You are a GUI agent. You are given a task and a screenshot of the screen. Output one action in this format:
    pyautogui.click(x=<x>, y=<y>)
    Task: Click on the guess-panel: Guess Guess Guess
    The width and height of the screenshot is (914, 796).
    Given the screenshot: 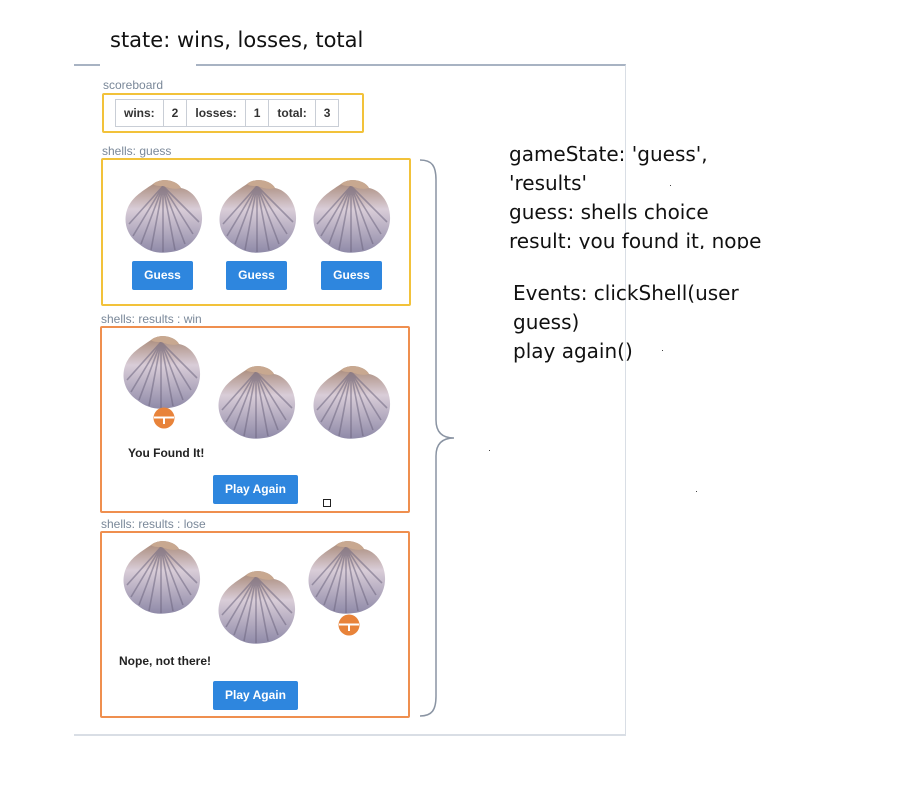 What is the action you would take?
    pyautogui.click(x=256, y=232)
    